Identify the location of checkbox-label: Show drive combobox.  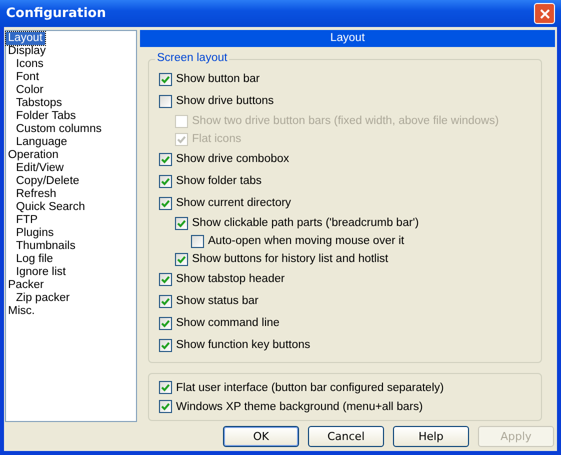
(233, 159).